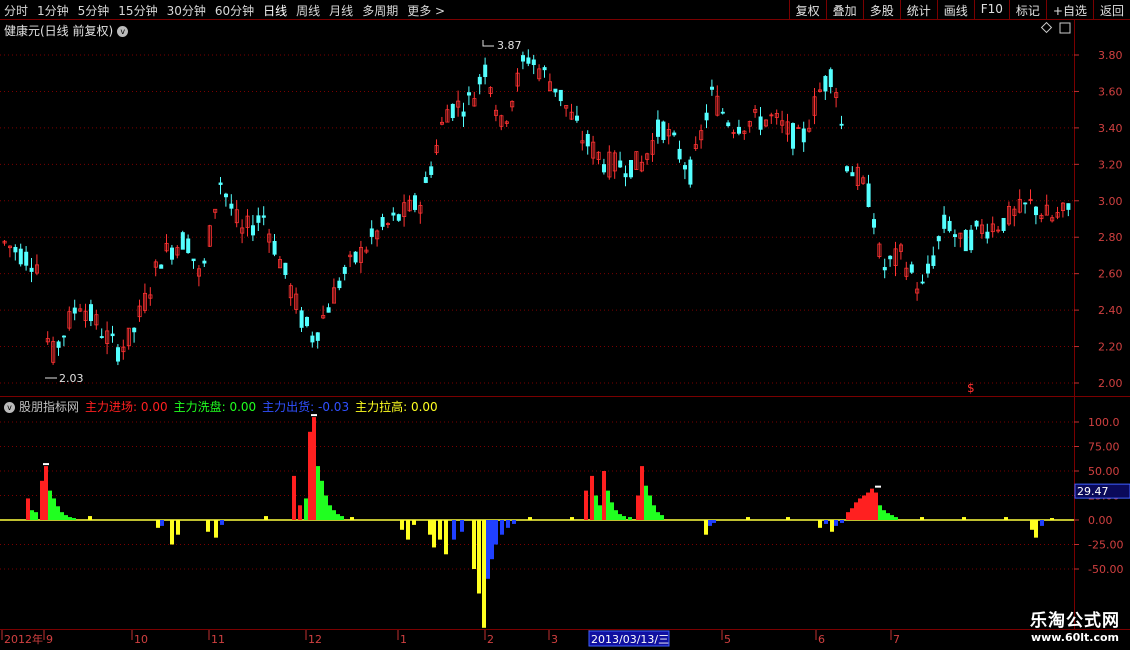 This screenshot has height=650, width=1130. What do you see at coordinates (554, 639) in the screenshot?
I see `date-axis-label: 3` at bounding box center [554, 639].